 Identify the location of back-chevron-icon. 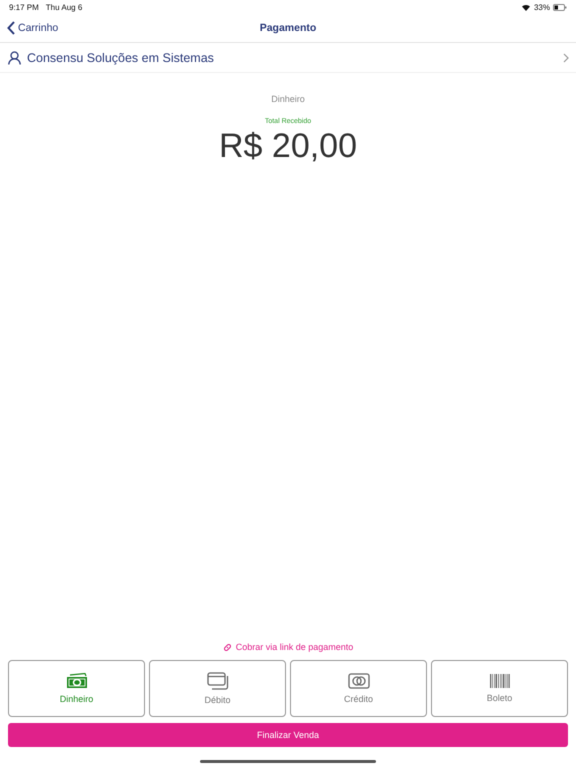
(11, 28).